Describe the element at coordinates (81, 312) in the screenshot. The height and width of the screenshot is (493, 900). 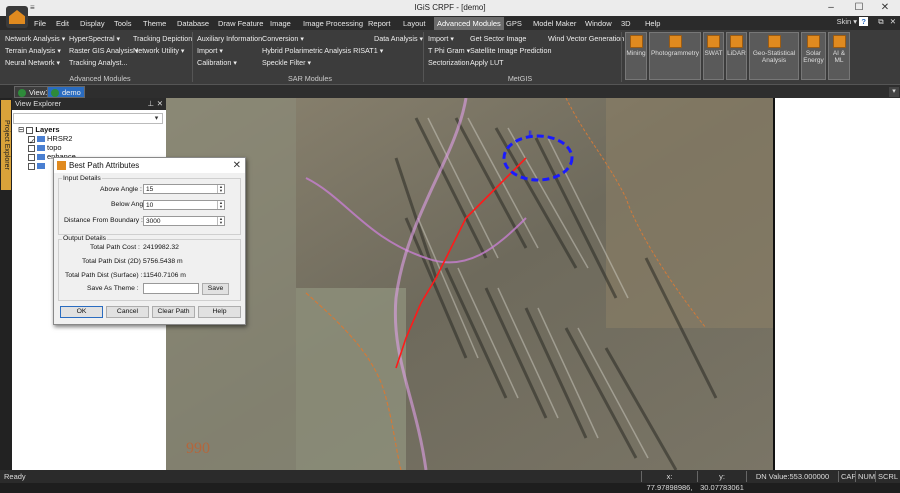
I see `ok-button: OK` at that location.